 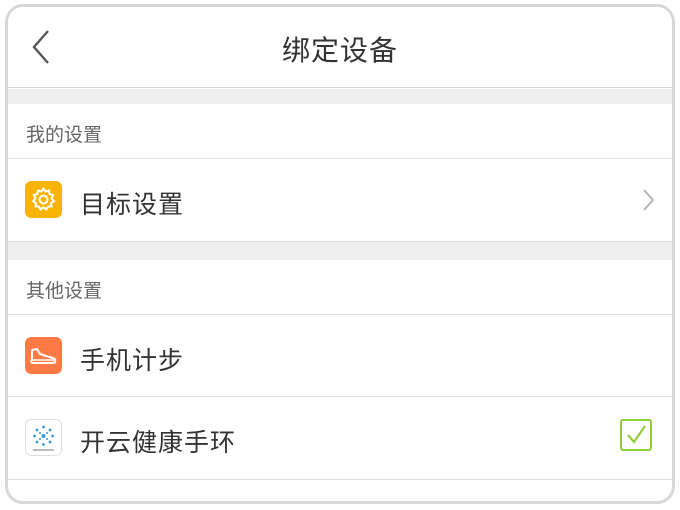 What do you see at coordinates (64, 291) in the screenshot?
I see `section-title: 其他设置` at bounding box center [64, 291].